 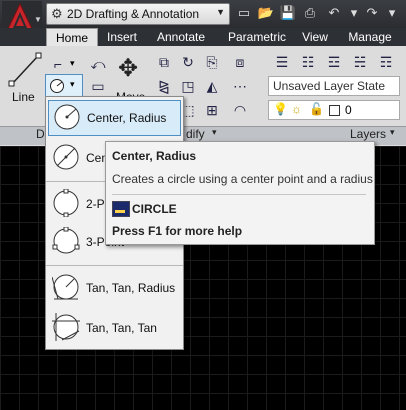 I want to click on layer-color-swatch, so click(x=334, y=110).